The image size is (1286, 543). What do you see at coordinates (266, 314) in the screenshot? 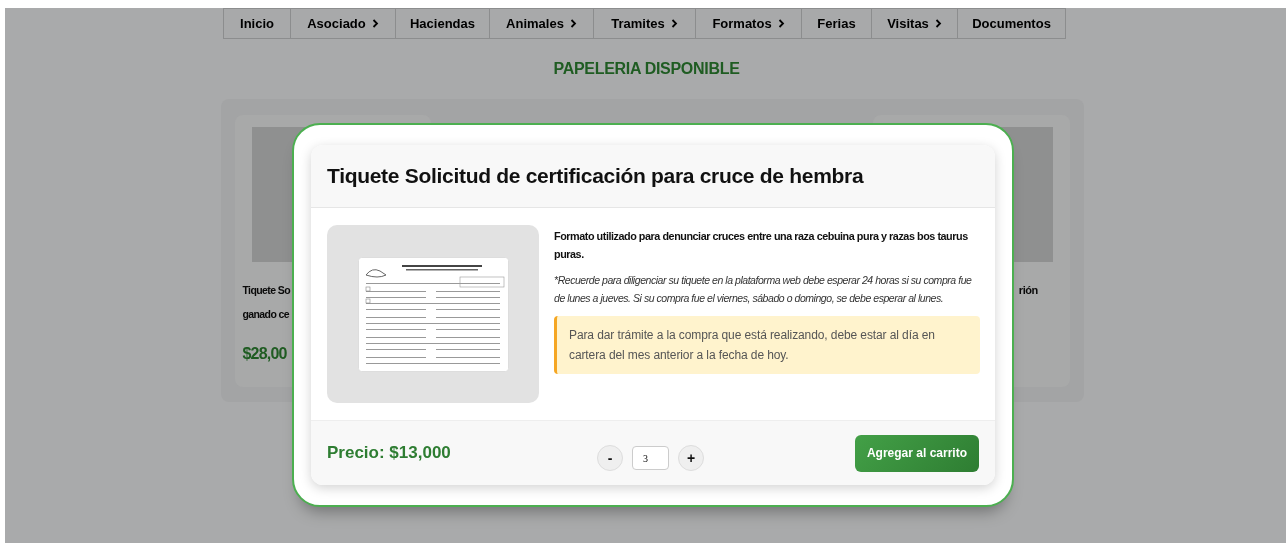
I see `product-title: ganado ce` at bounding box center [266, 314].